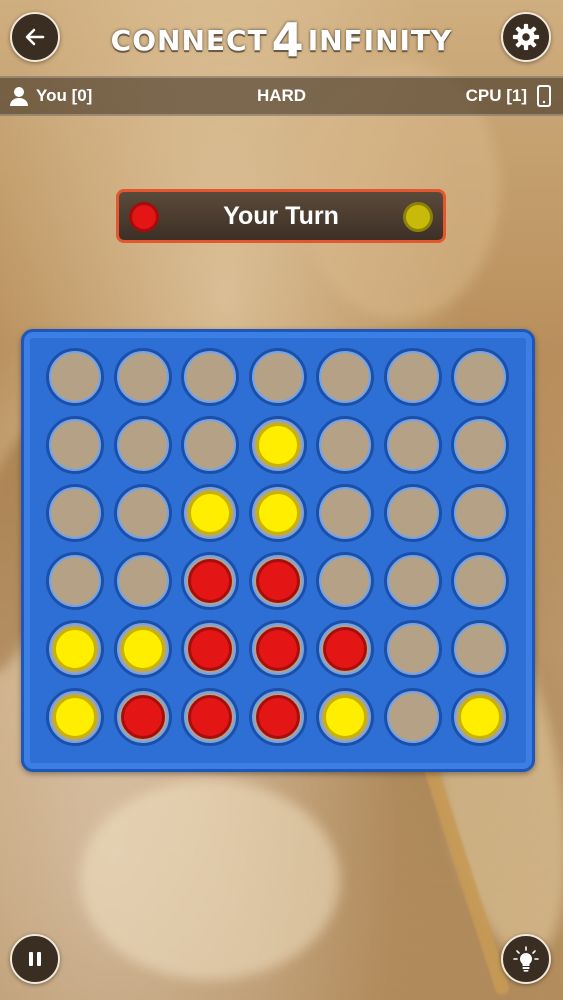 The width and height of the screenshot is (563, 1000). Describe the element at coordinates (380, 40) in the screenshot. I see `logo-word-infinity: INFINITY` at that location.